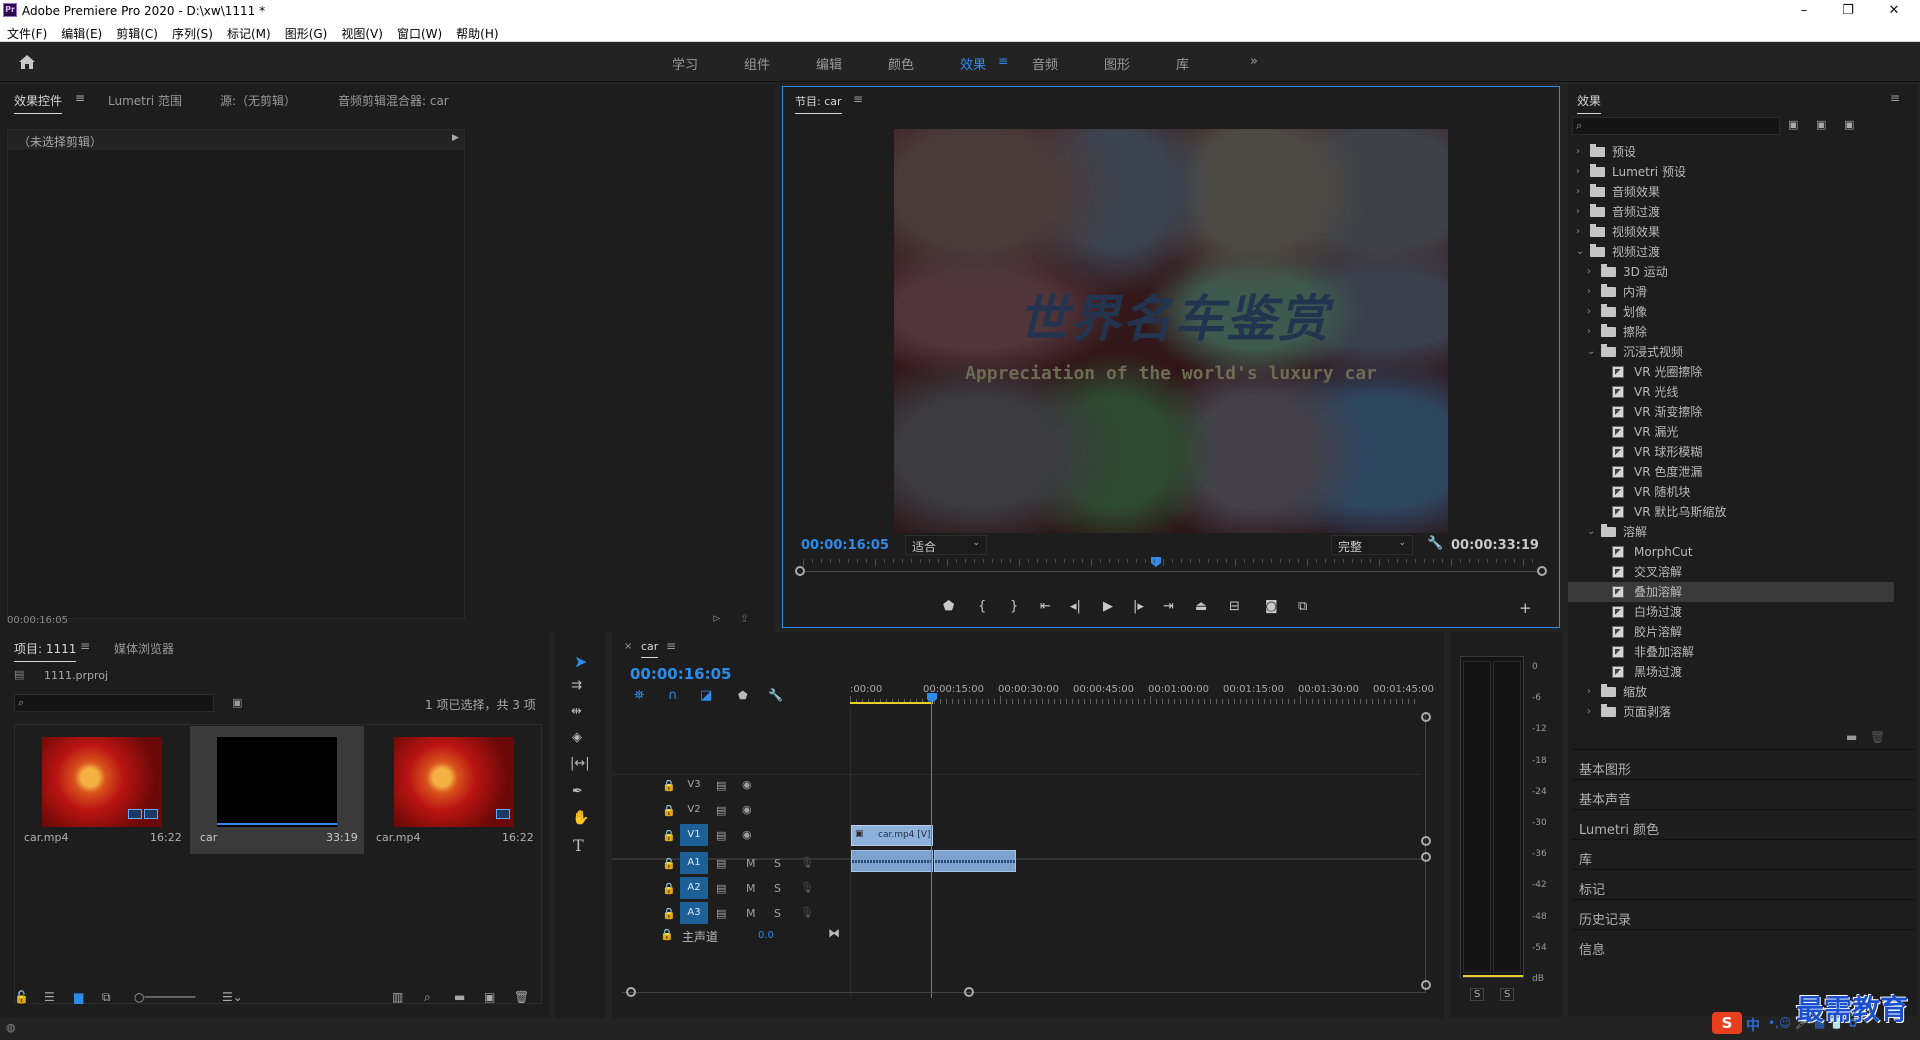  What do you see at coordinates (1731, 152) in the screenshot?
I see `effects-folder-row: › 预设` at bounding box center [1731, 152].